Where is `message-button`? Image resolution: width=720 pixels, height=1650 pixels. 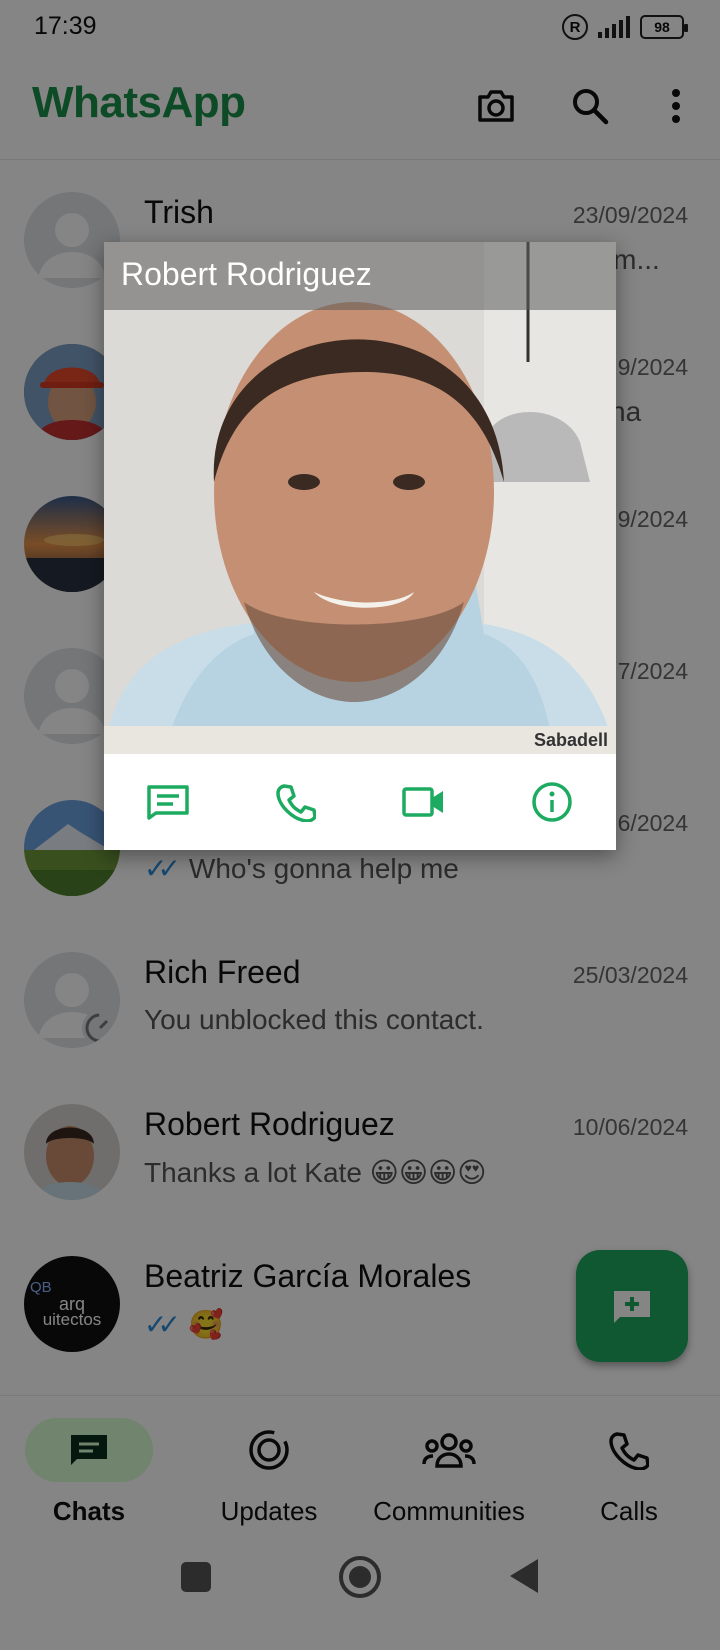 message-button is located at coordinates (168, 802).